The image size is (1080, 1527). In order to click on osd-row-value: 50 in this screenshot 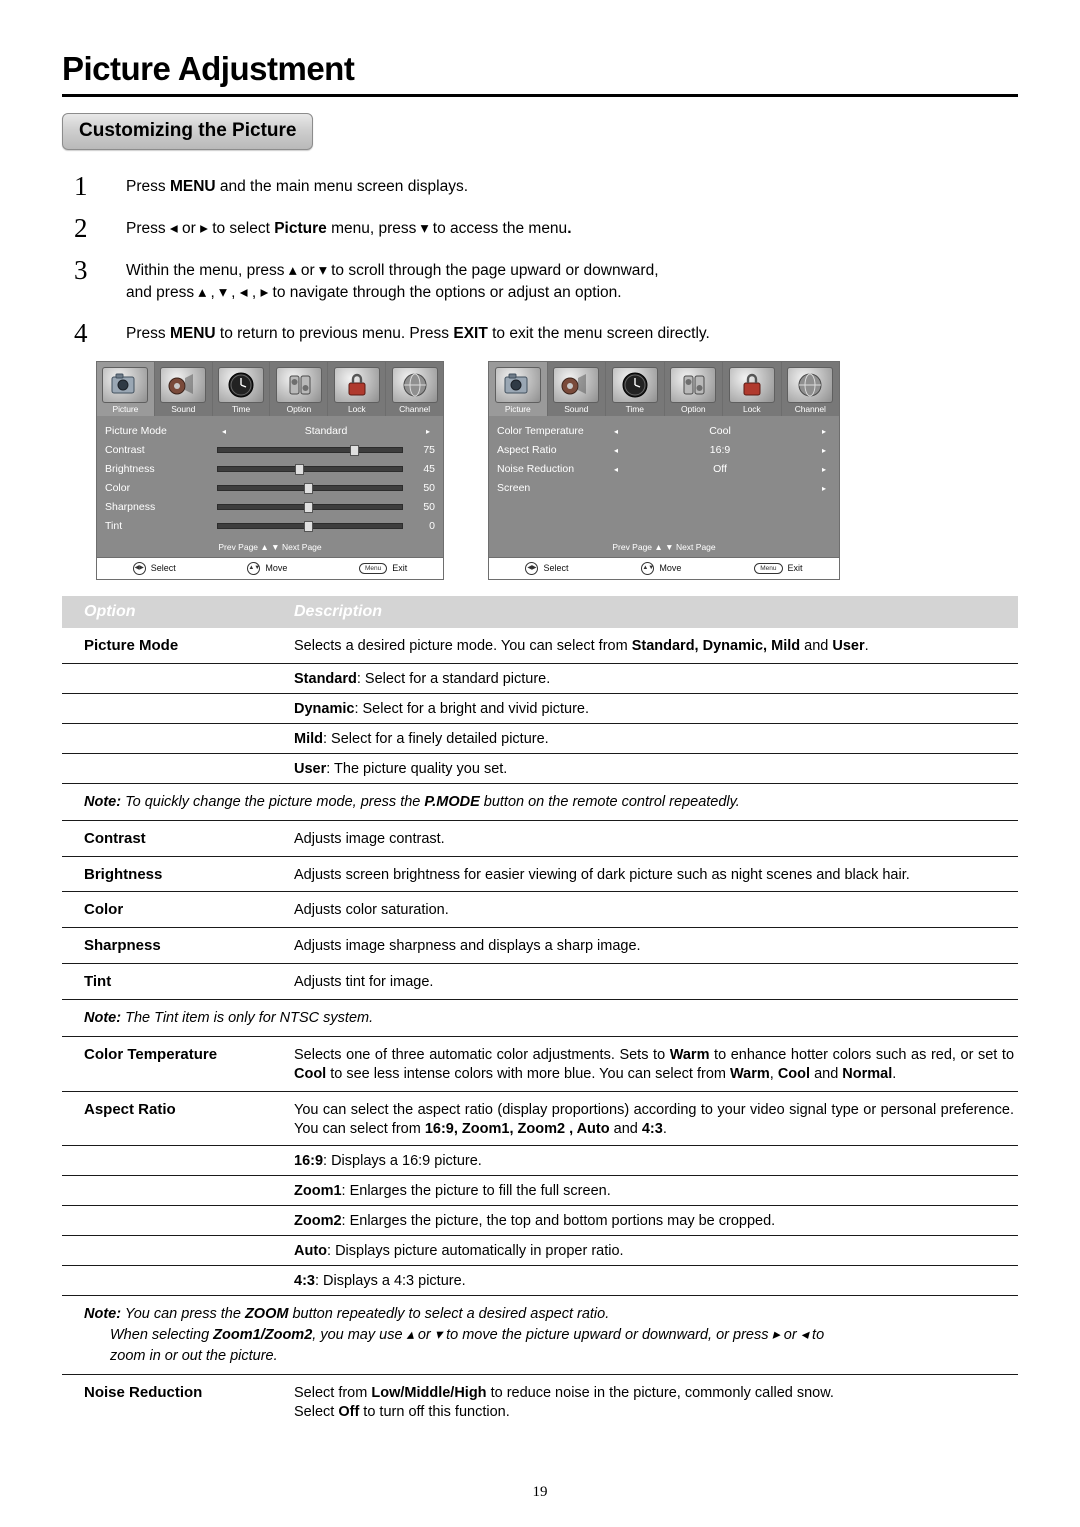, I will do `click(429, 507)`.